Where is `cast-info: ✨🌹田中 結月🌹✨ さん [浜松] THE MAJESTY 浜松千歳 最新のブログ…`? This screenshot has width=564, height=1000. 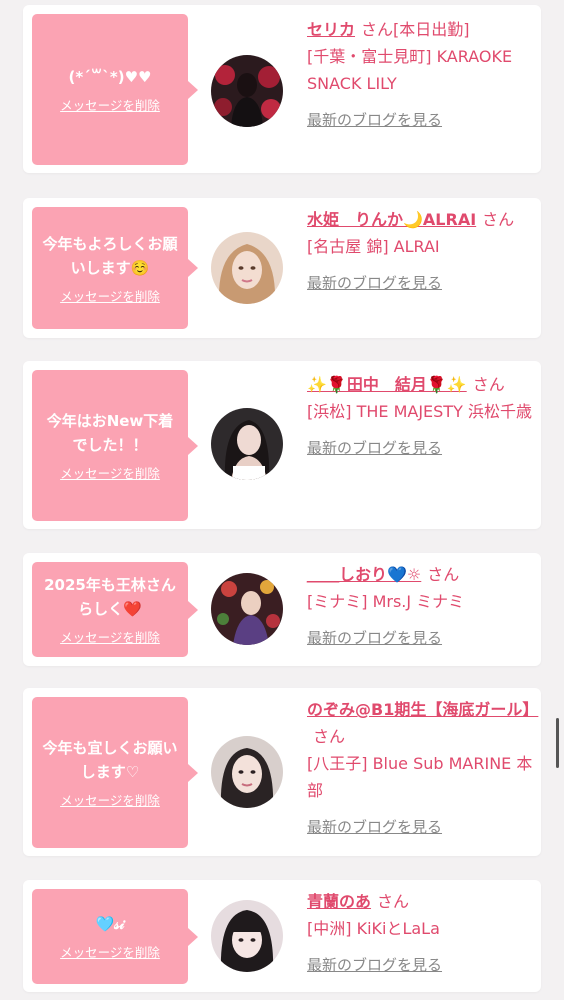 cast-info: ✨🌹田中 結月🌹✨ さん [浜松] THE MAJESTY 浜松千歳 最新のブログ… is located at coordinates (420, 416).